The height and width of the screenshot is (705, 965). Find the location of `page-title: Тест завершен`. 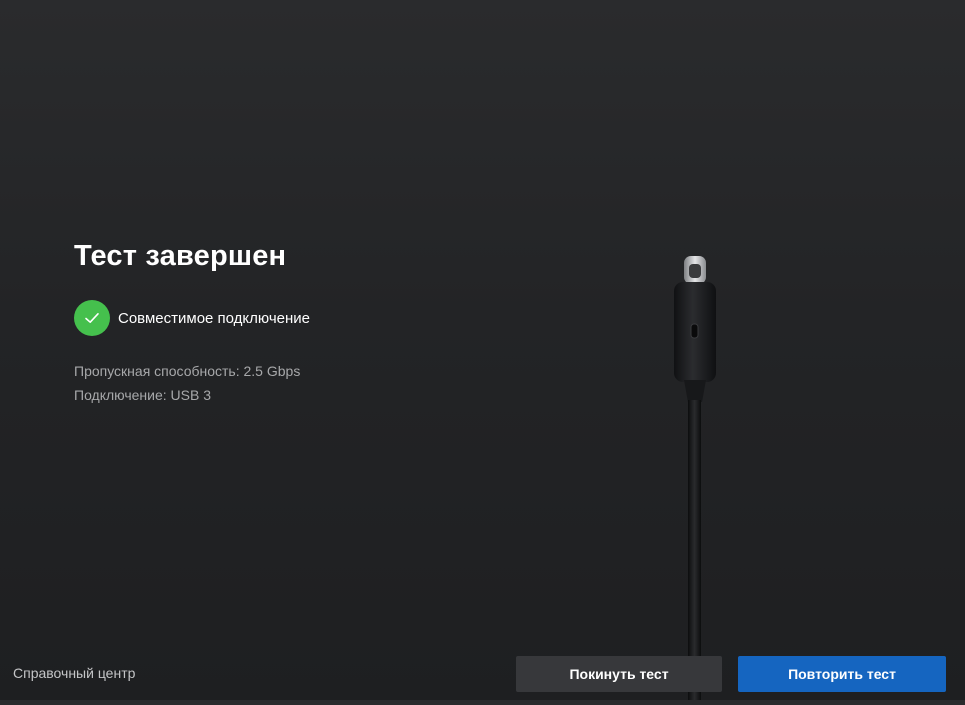

page-title: Тест завершен is located at coordinates (180, 256).